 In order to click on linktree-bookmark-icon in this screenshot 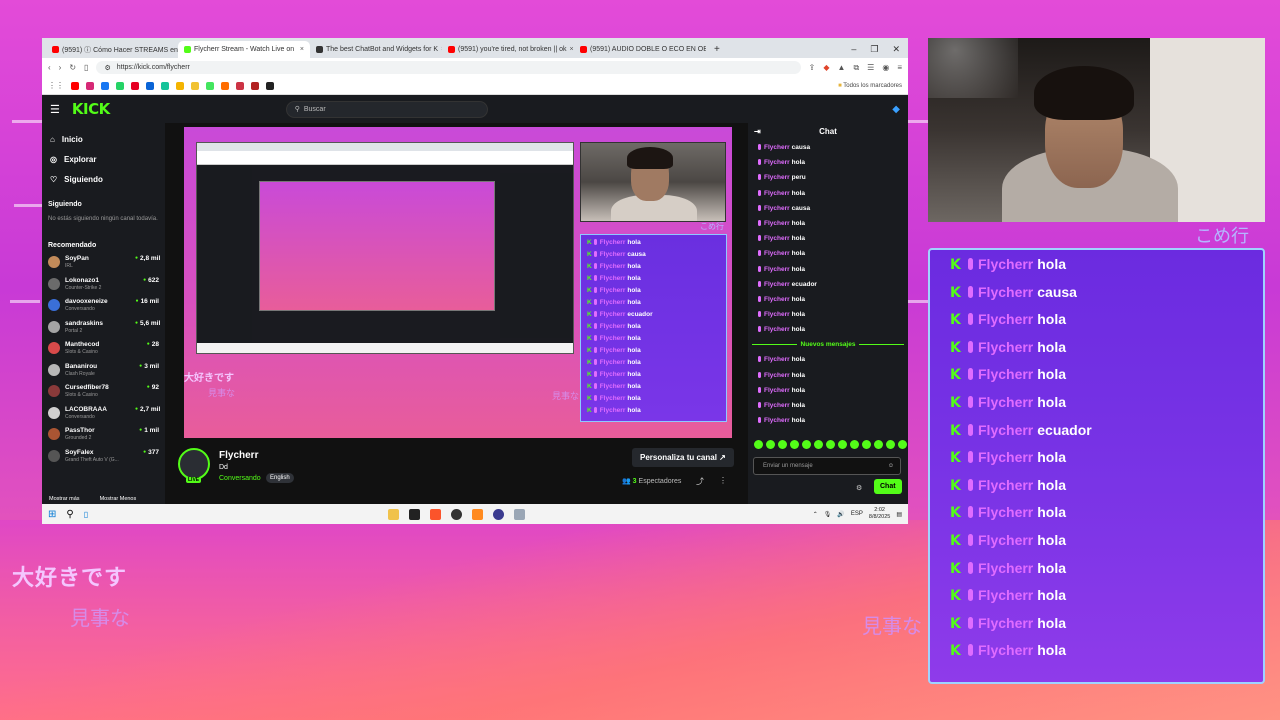, I will do `click(210, 85)`.